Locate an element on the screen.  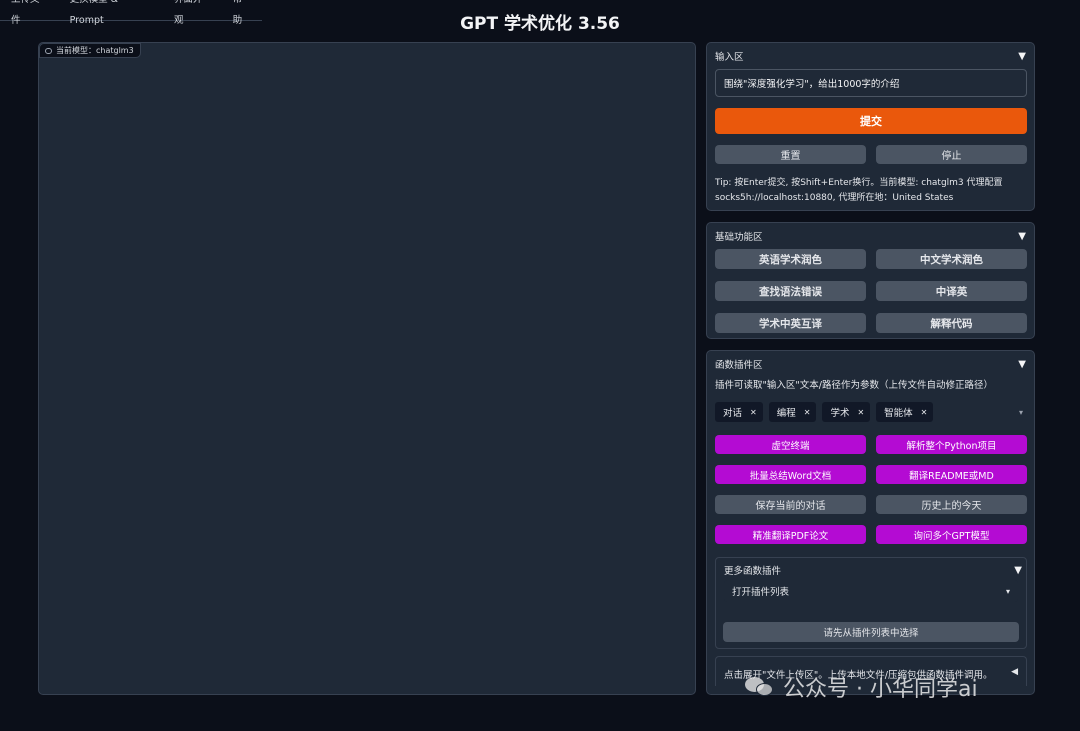
chinese-polish-button: 中文学术润色 is located at coordinates (951, 259).